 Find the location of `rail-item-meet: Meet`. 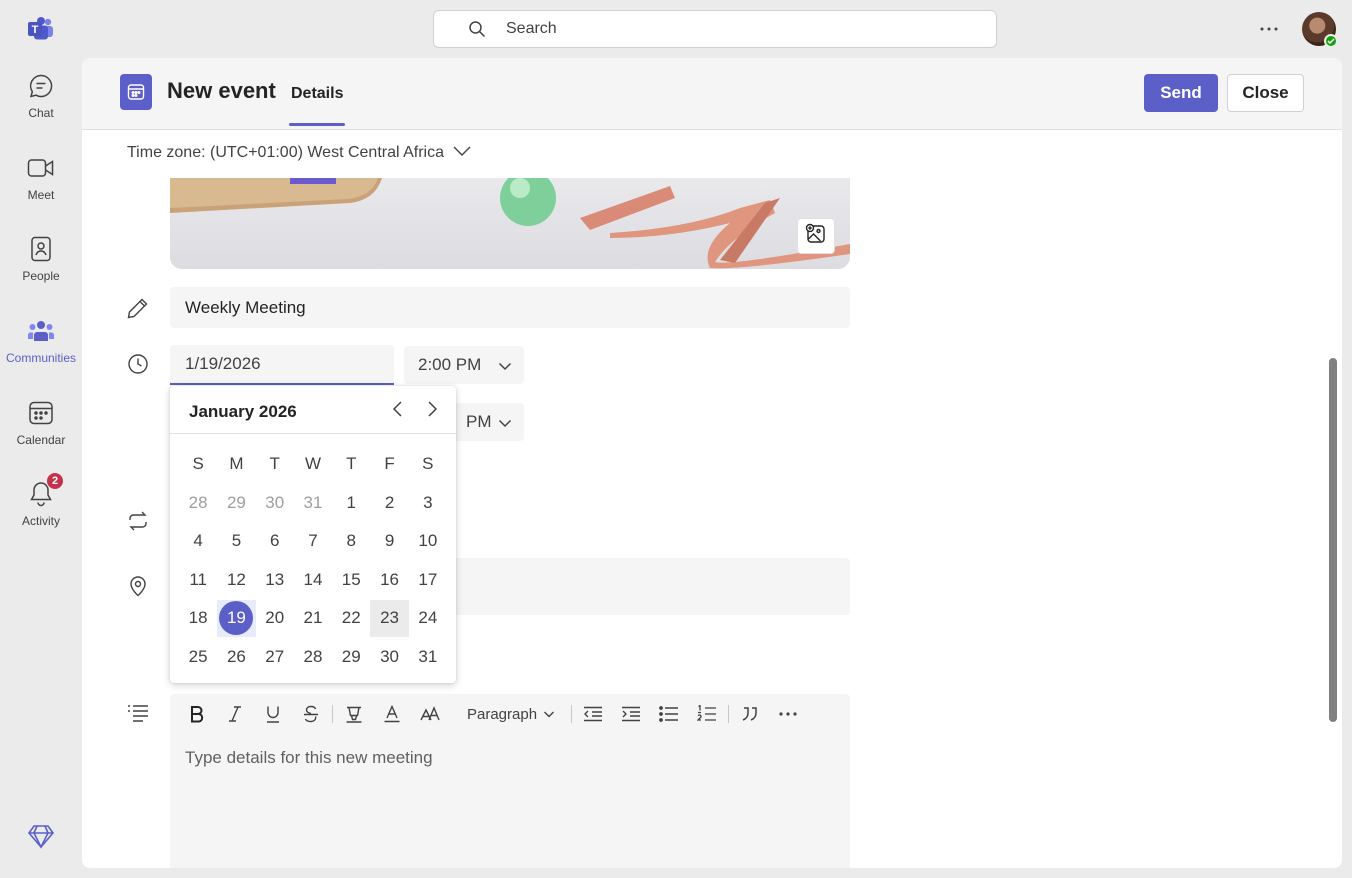

rail-item-meet: Meet is located at coordinates (41, 175).